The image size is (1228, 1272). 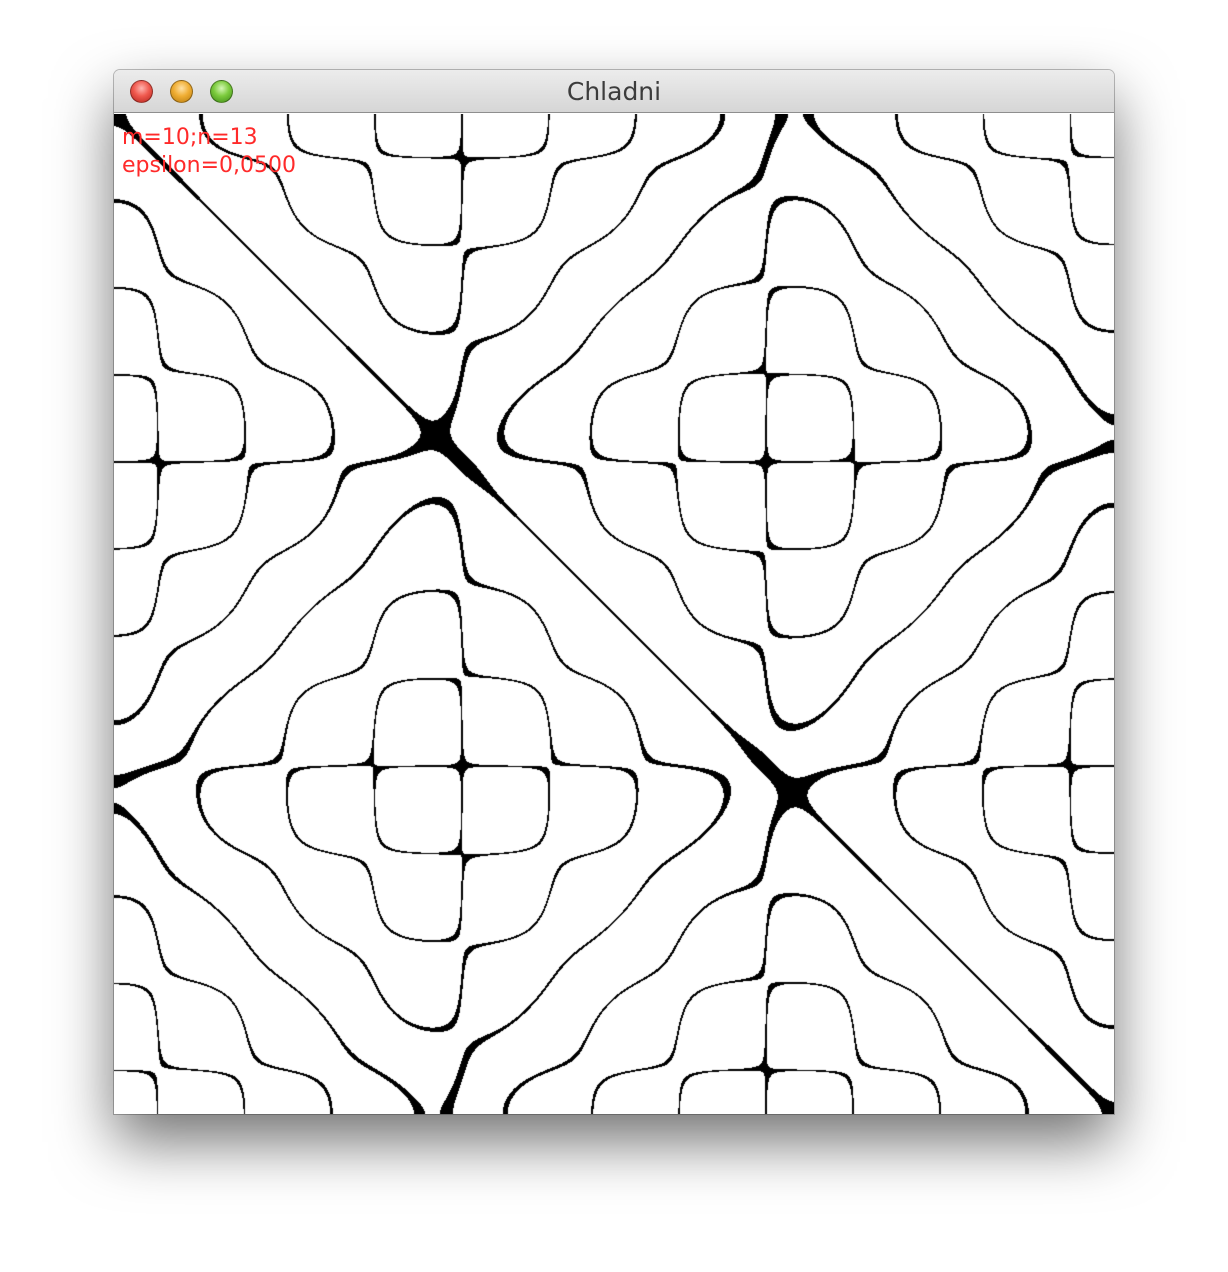 I want to click on mode-parameters-label: m=10;n=13, so click(x=190, y=137).